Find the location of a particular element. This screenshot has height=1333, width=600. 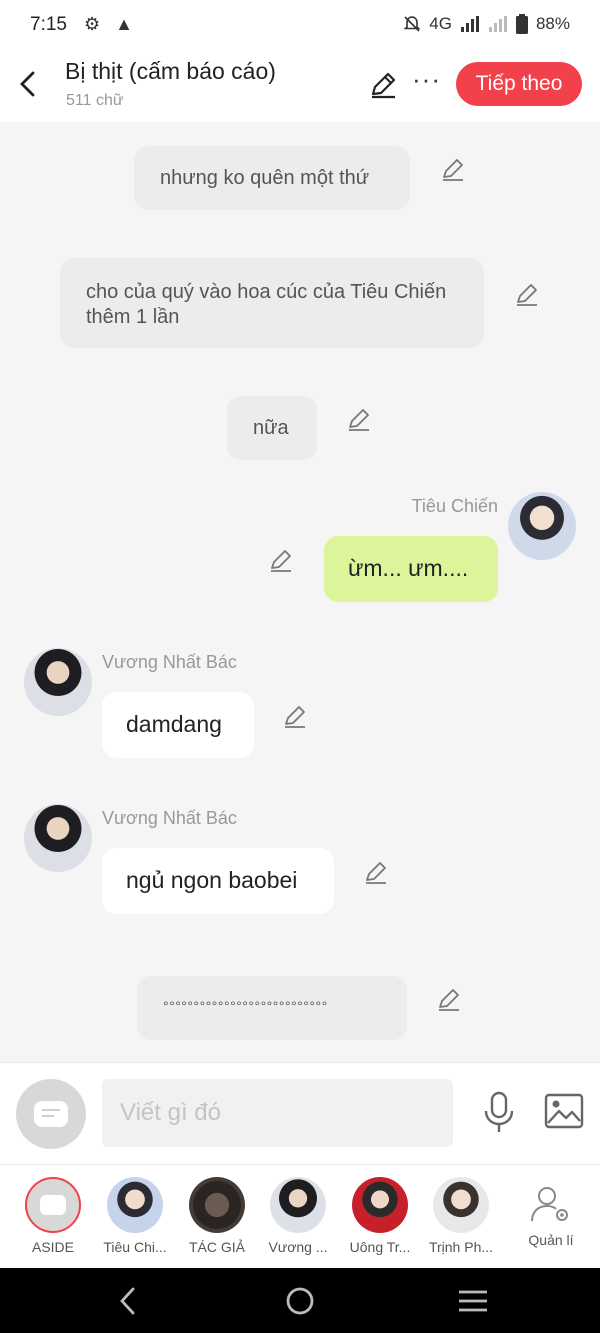

edit-story-button is located at coordinates (383, 85).